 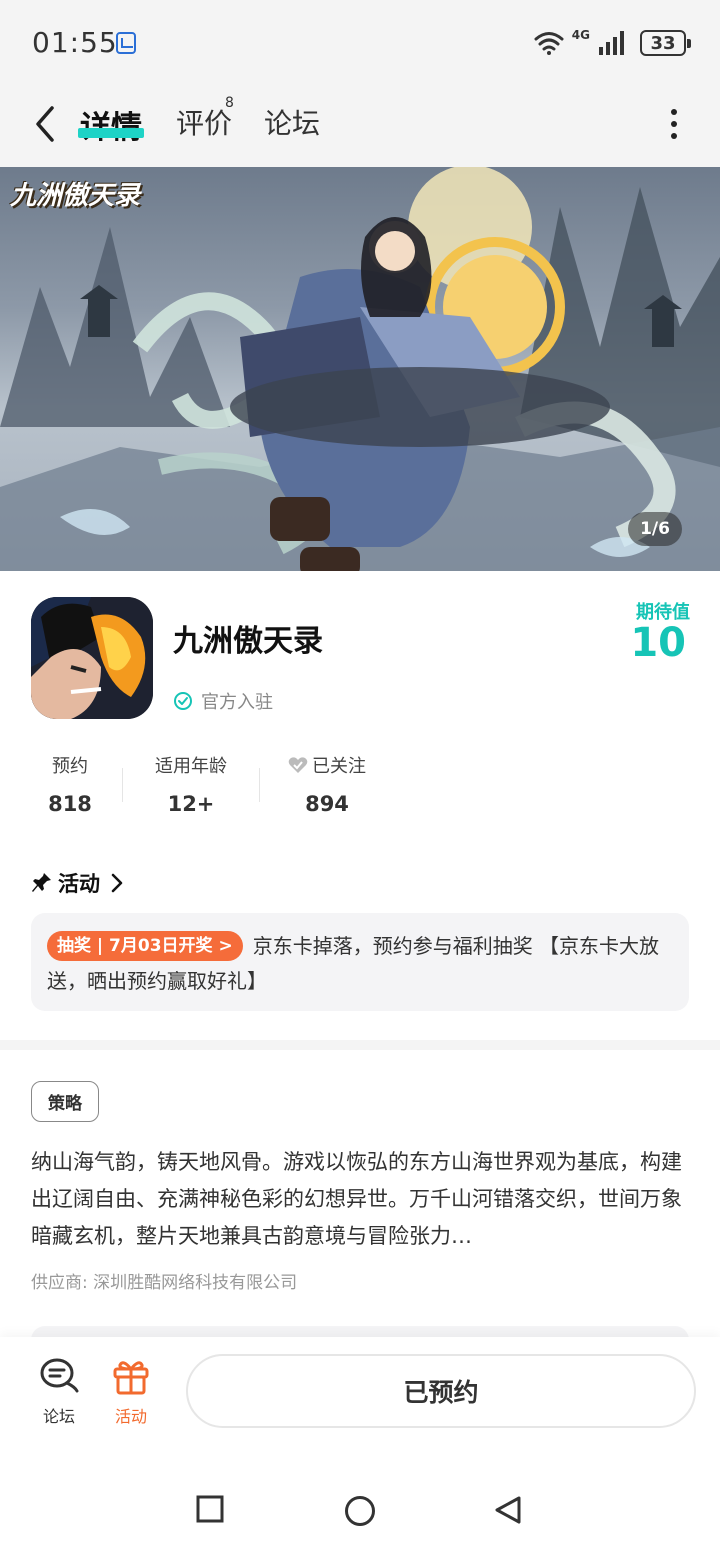 I want to click on activity-header: 活动, so click(x=78, y=883).